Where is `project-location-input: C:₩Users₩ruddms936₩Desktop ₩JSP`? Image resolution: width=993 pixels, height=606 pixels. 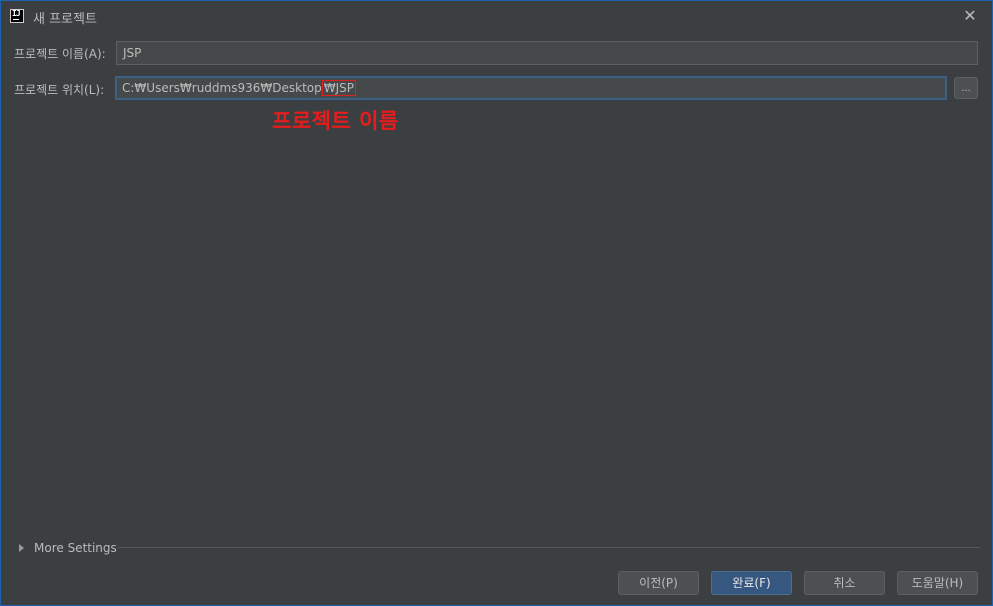 project-location-input: C:₩Users₩ruddms936₩Desktop ₩JSP is located at coordinates (531, 88).